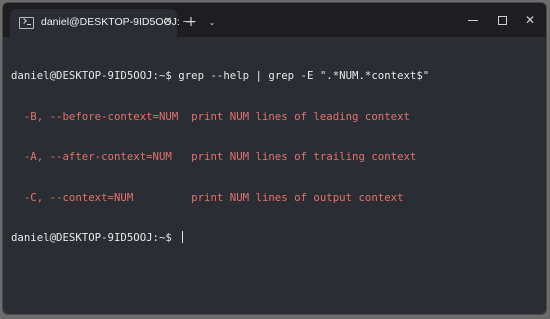 The height and width of the screenshot is (319, 550). What do you see at coordinates (278, 238) in the screenshot?
I see `command-line: daniel@DESKTOP-9ID5OOJ:~$` at bounding box center [278, 238].